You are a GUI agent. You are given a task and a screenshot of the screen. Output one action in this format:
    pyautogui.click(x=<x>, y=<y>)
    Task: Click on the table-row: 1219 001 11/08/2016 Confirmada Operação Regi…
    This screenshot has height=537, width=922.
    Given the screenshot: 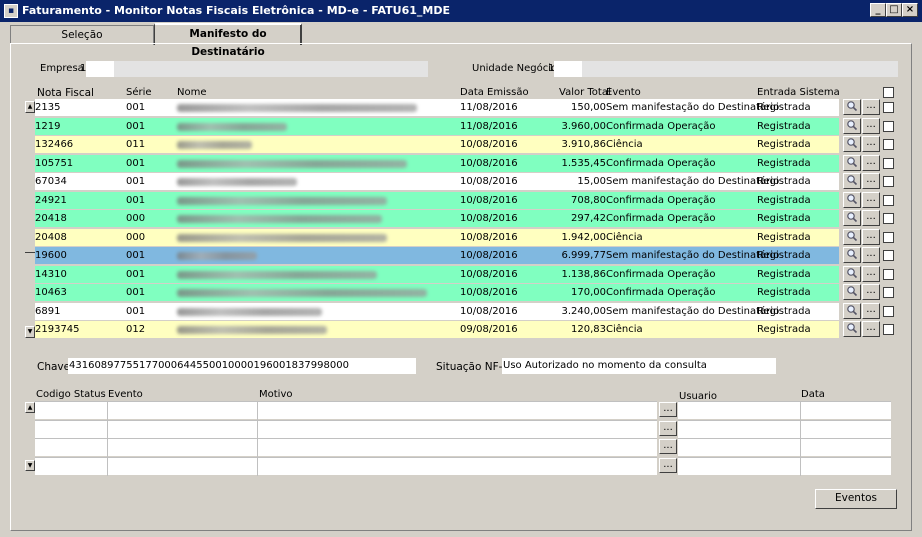 What is the action you would take?
    pyautogui.click(x=437, y=126)
    